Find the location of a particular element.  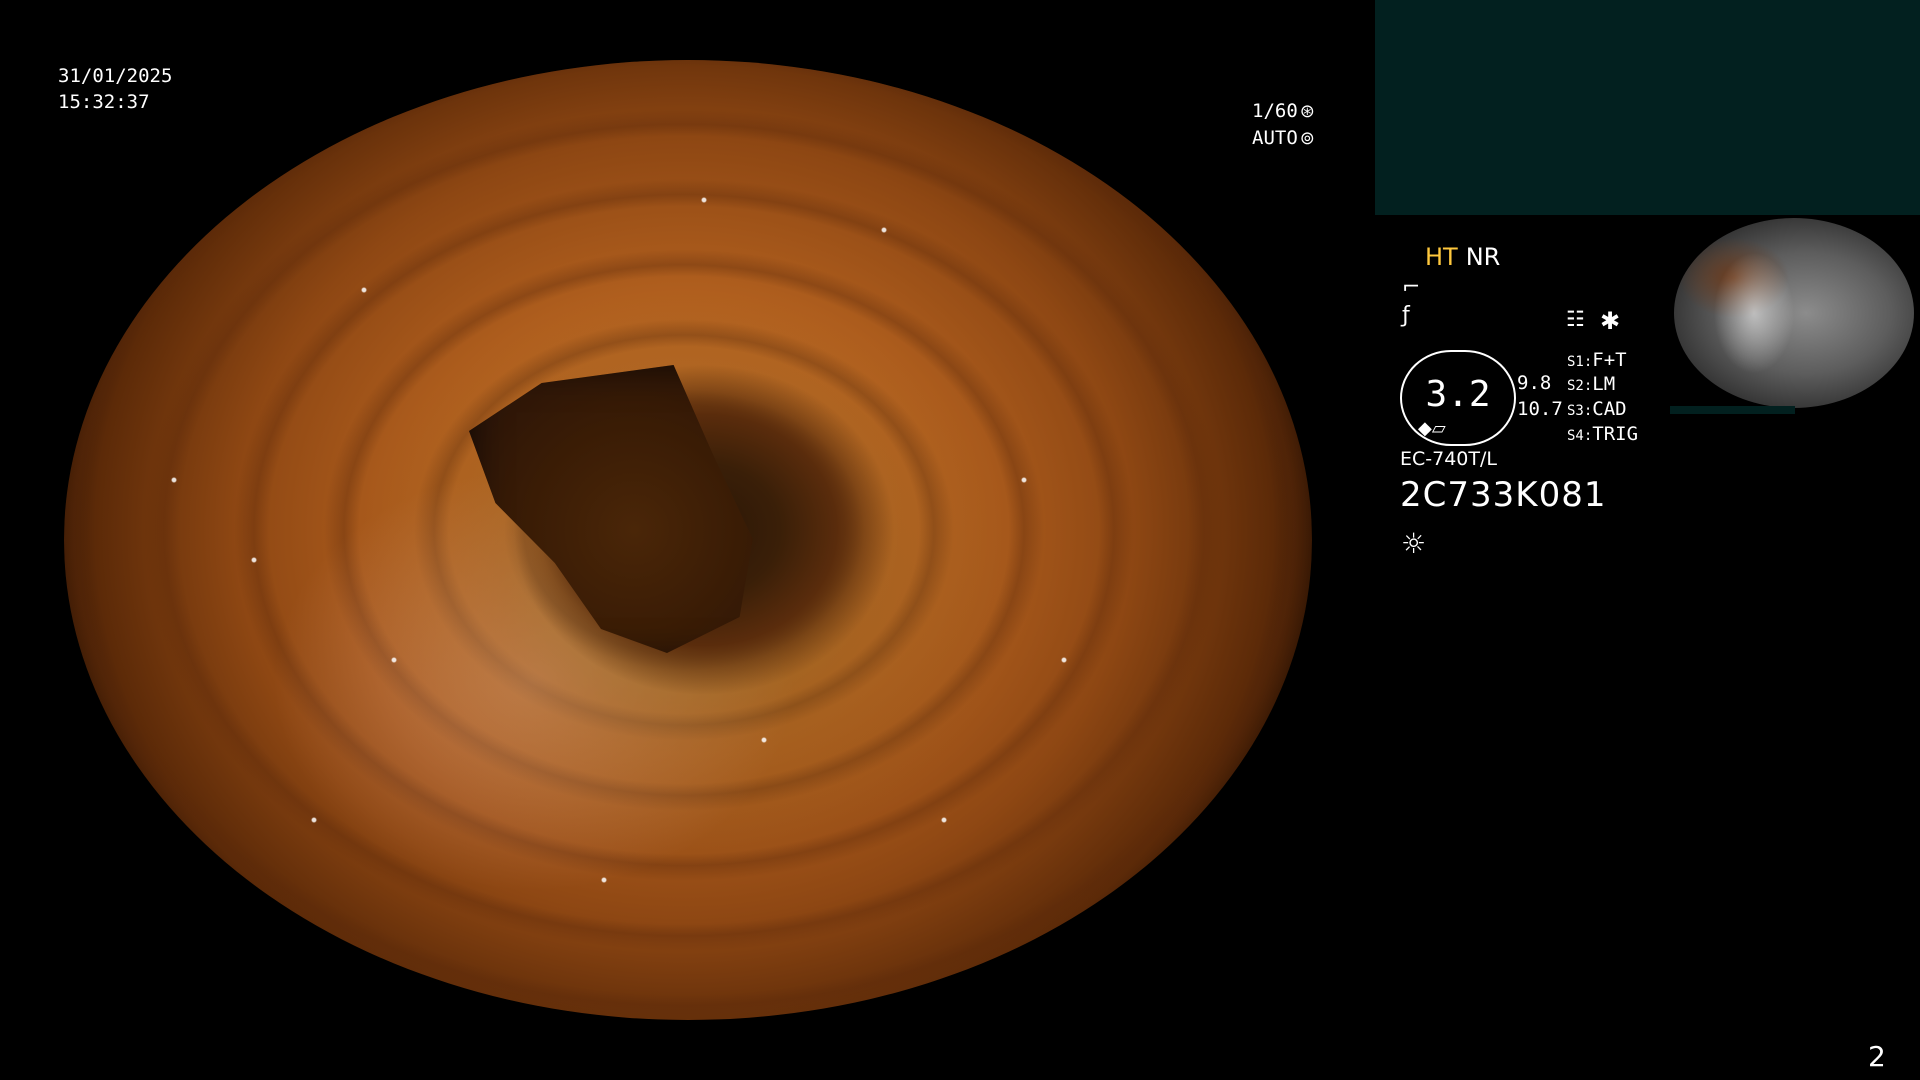

switch-row-s4: S4:TRIG is located at coordinates (1602, 434).